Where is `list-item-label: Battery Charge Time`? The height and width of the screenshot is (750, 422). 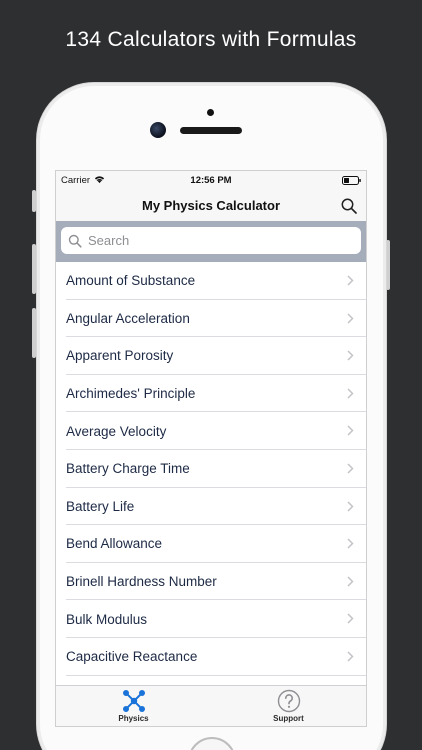 list-item-label: Battery Charge Time is located at coordinates (128, 469).